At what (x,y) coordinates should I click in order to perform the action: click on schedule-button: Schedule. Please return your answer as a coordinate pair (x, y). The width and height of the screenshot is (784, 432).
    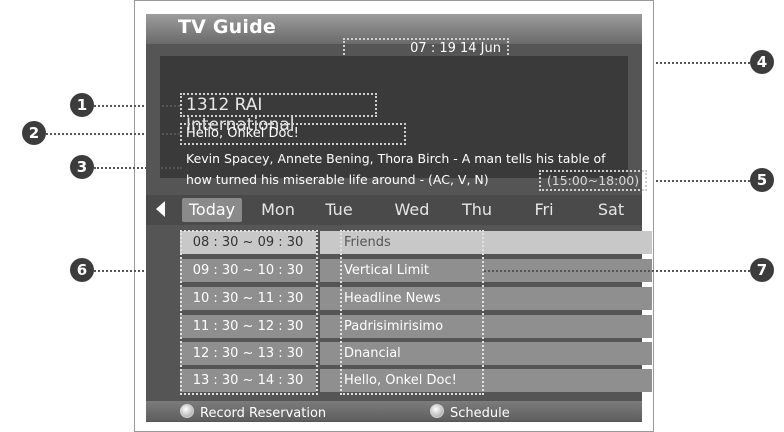
    Looking at the image, I should click on (470, 413).